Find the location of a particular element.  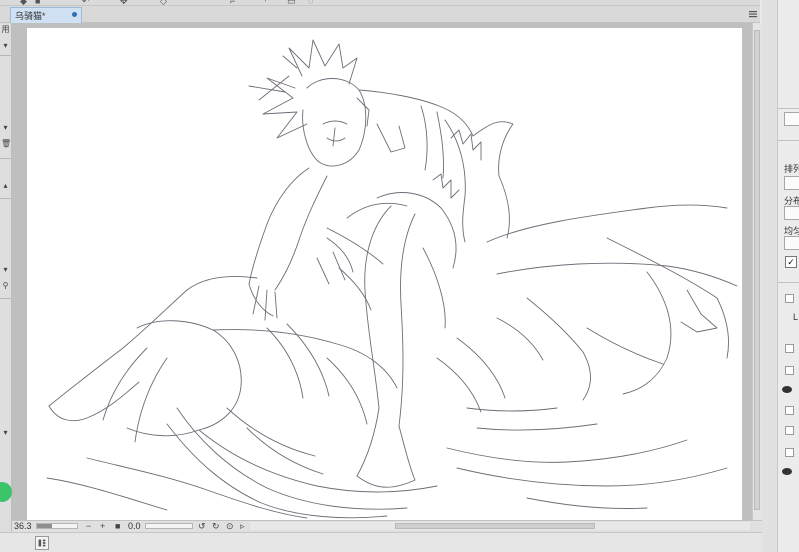

enable-checkbox: ✓ is located at coordinates (791, 262).